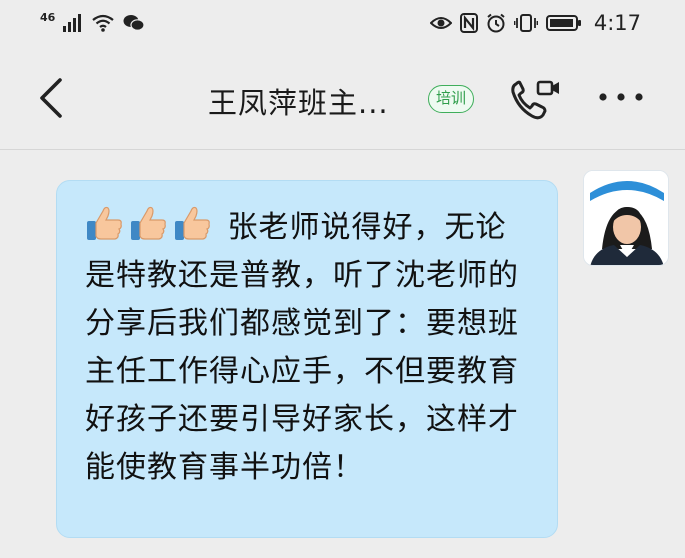  Describe the element at coordinates (468, 23) in the screenshot. I see `nfc-icon` at that location.